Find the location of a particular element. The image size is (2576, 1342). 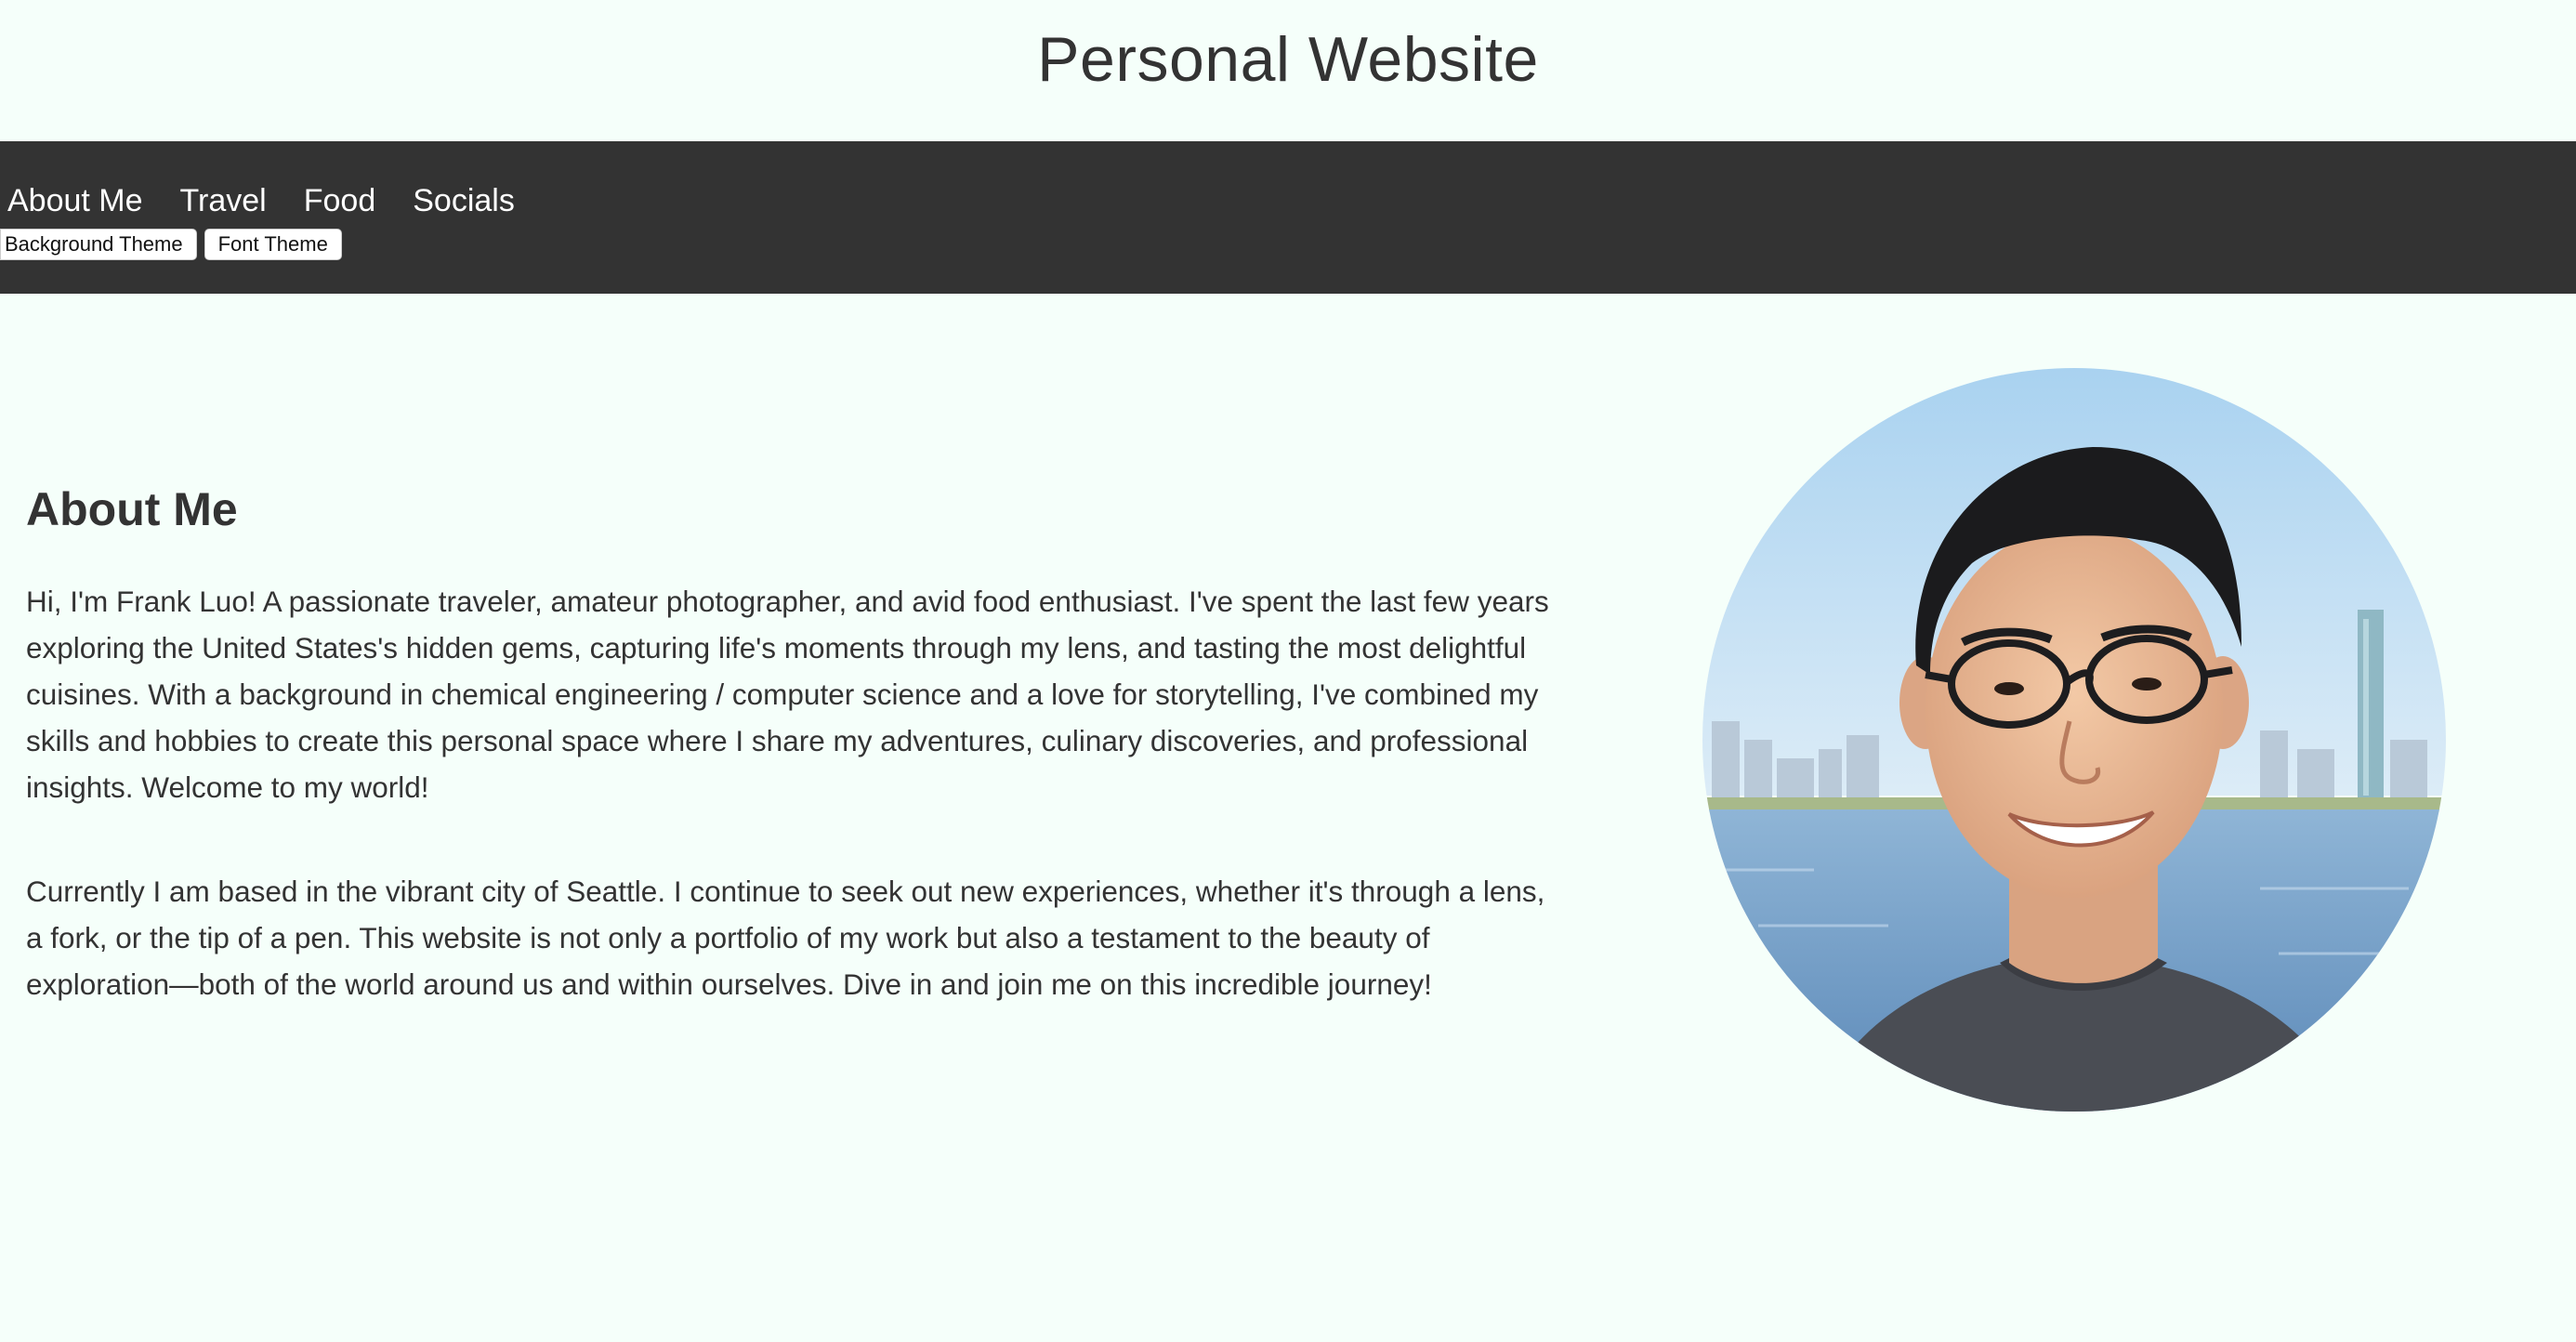

nav-link-food: Food is located at coordinates (340, 201).